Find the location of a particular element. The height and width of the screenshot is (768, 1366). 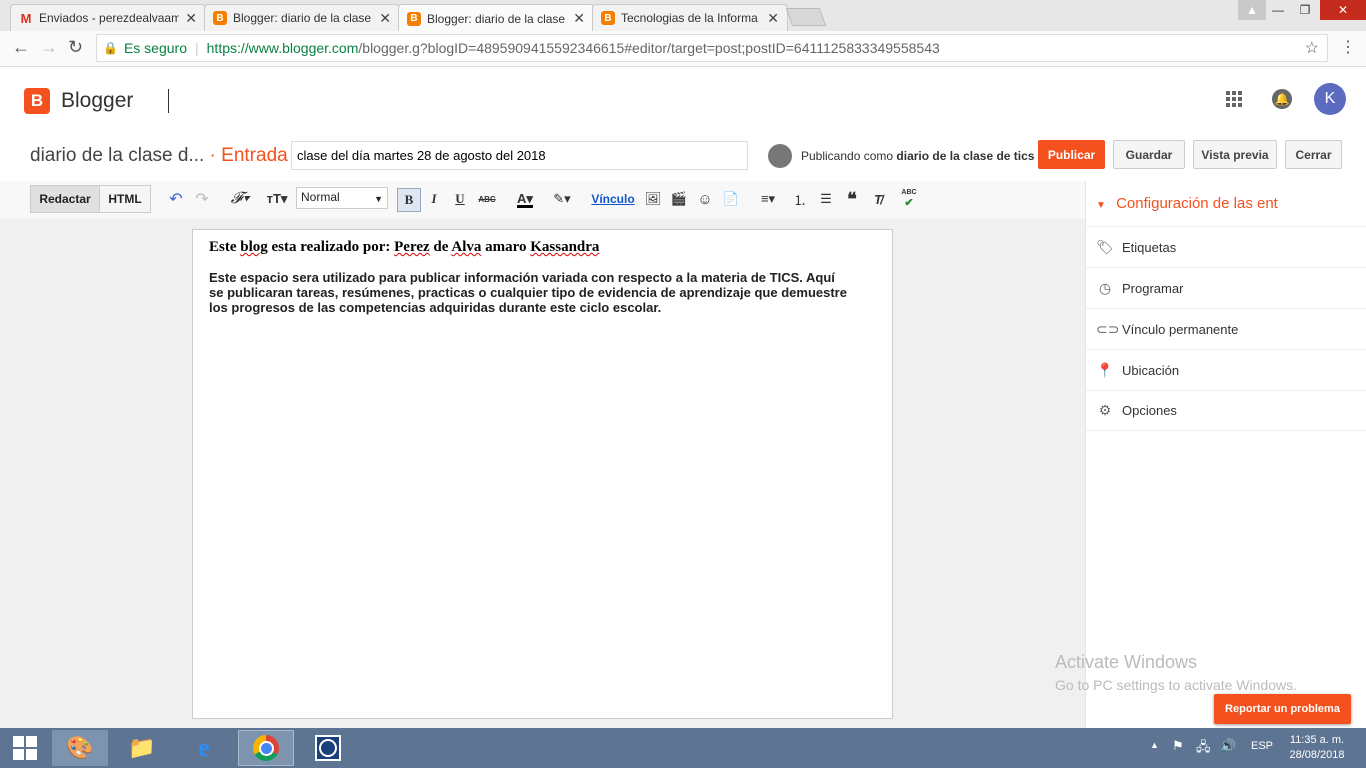

insert-emoji-icon: ☺ is located at coordinates (705, 199).